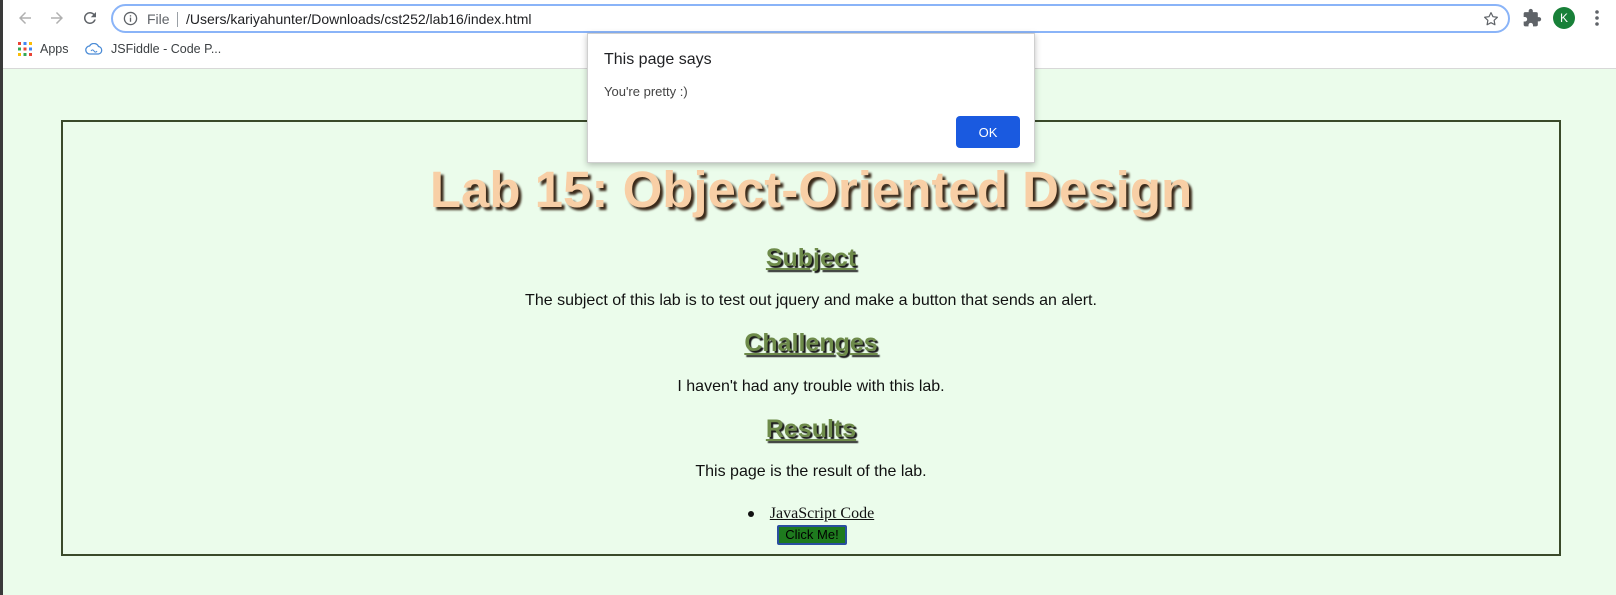 This screenshot has height=595, width=1616. What do you see at coordinates (646, 91) in the screenshot?
I see `dialog-message: You're pretty :)` at bounding box center [646, 91].